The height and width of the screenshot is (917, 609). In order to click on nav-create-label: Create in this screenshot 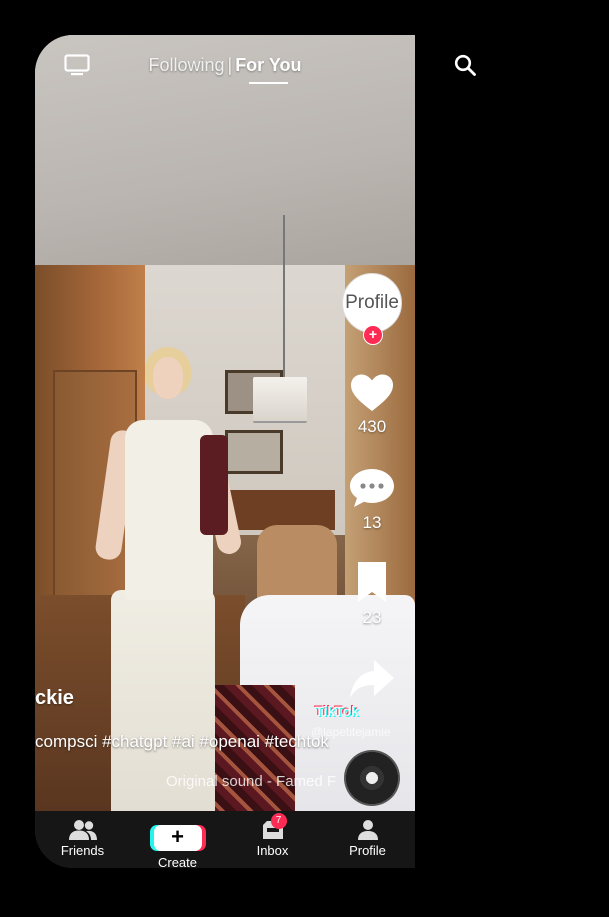, I will do `click(177, 861)`.